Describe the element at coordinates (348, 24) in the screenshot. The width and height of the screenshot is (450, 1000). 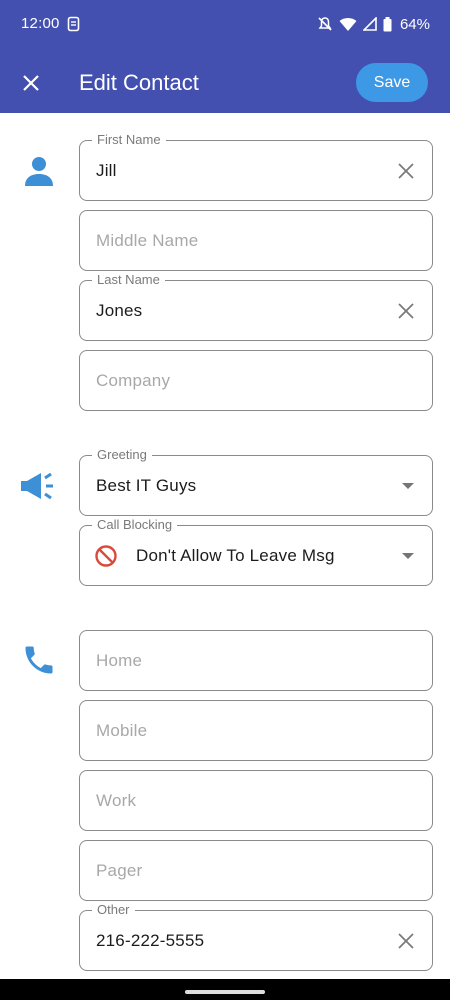
I see `wifi-icon` at that location.